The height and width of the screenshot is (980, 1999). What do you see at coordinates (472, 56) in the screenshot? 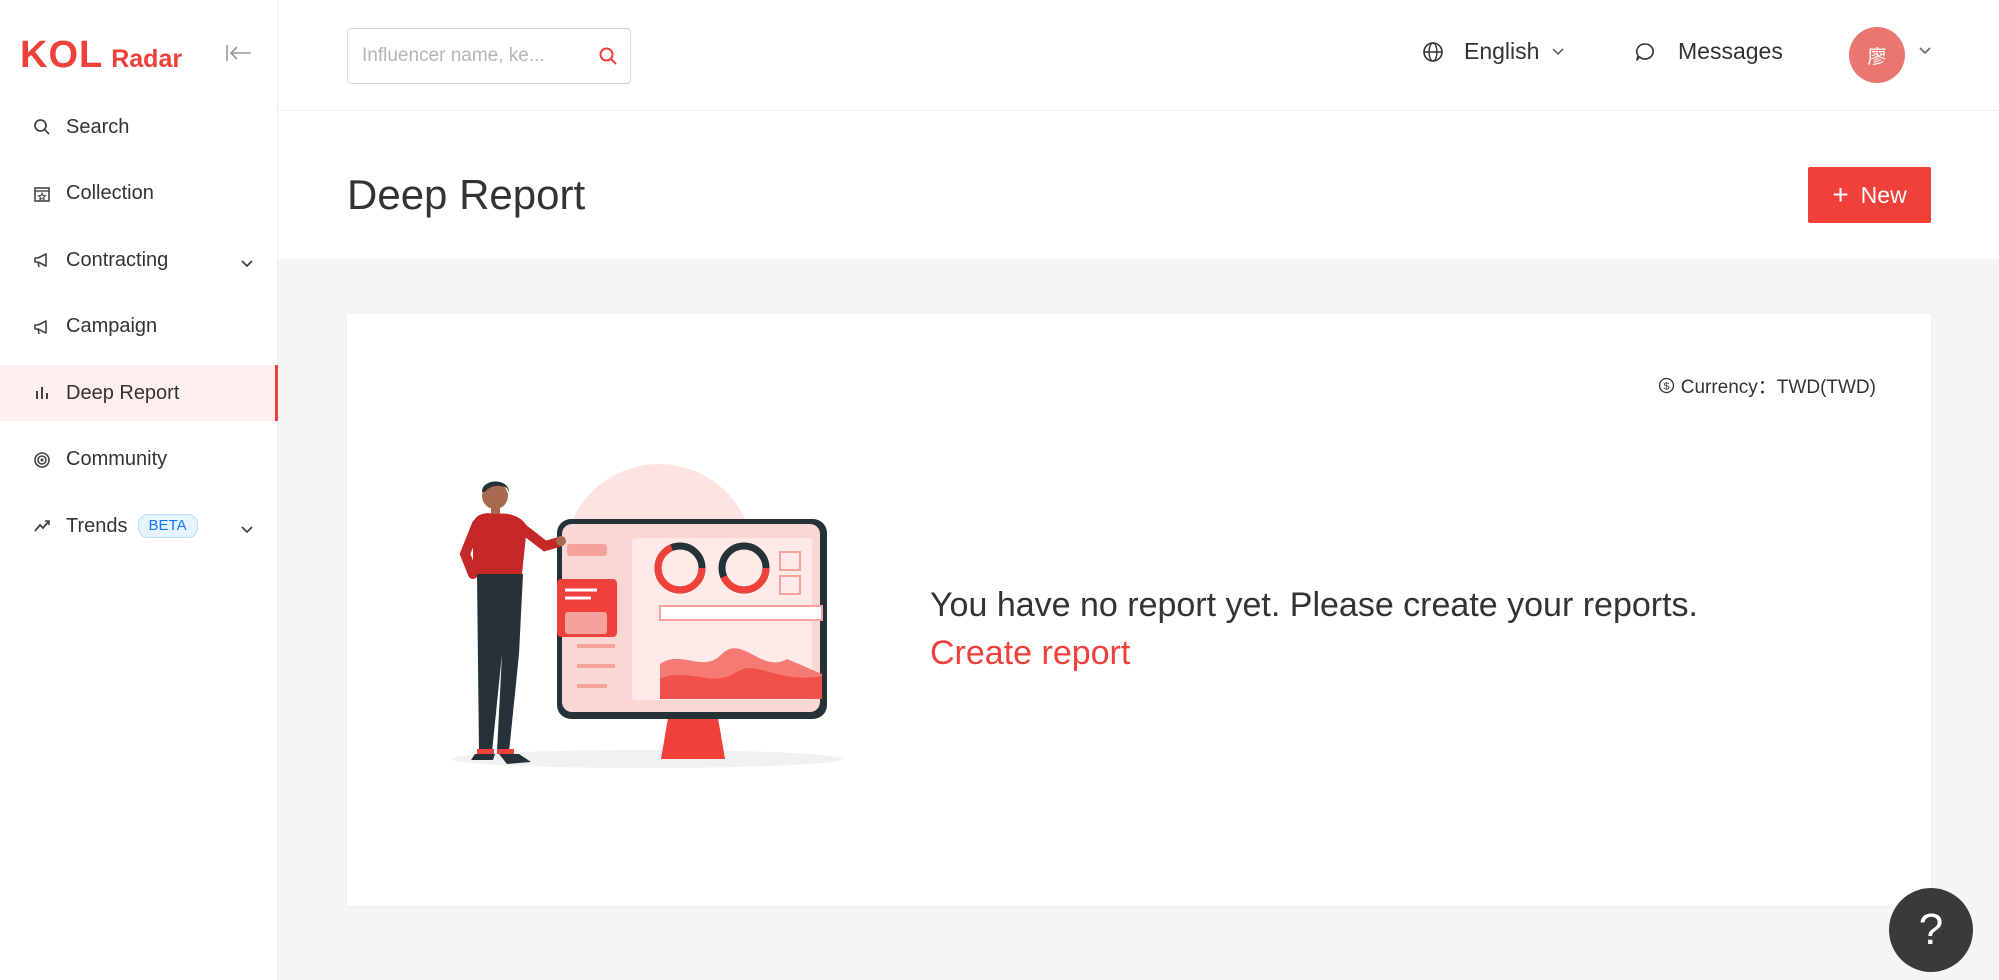
I see `search-input` at bounding box center [472, 56].